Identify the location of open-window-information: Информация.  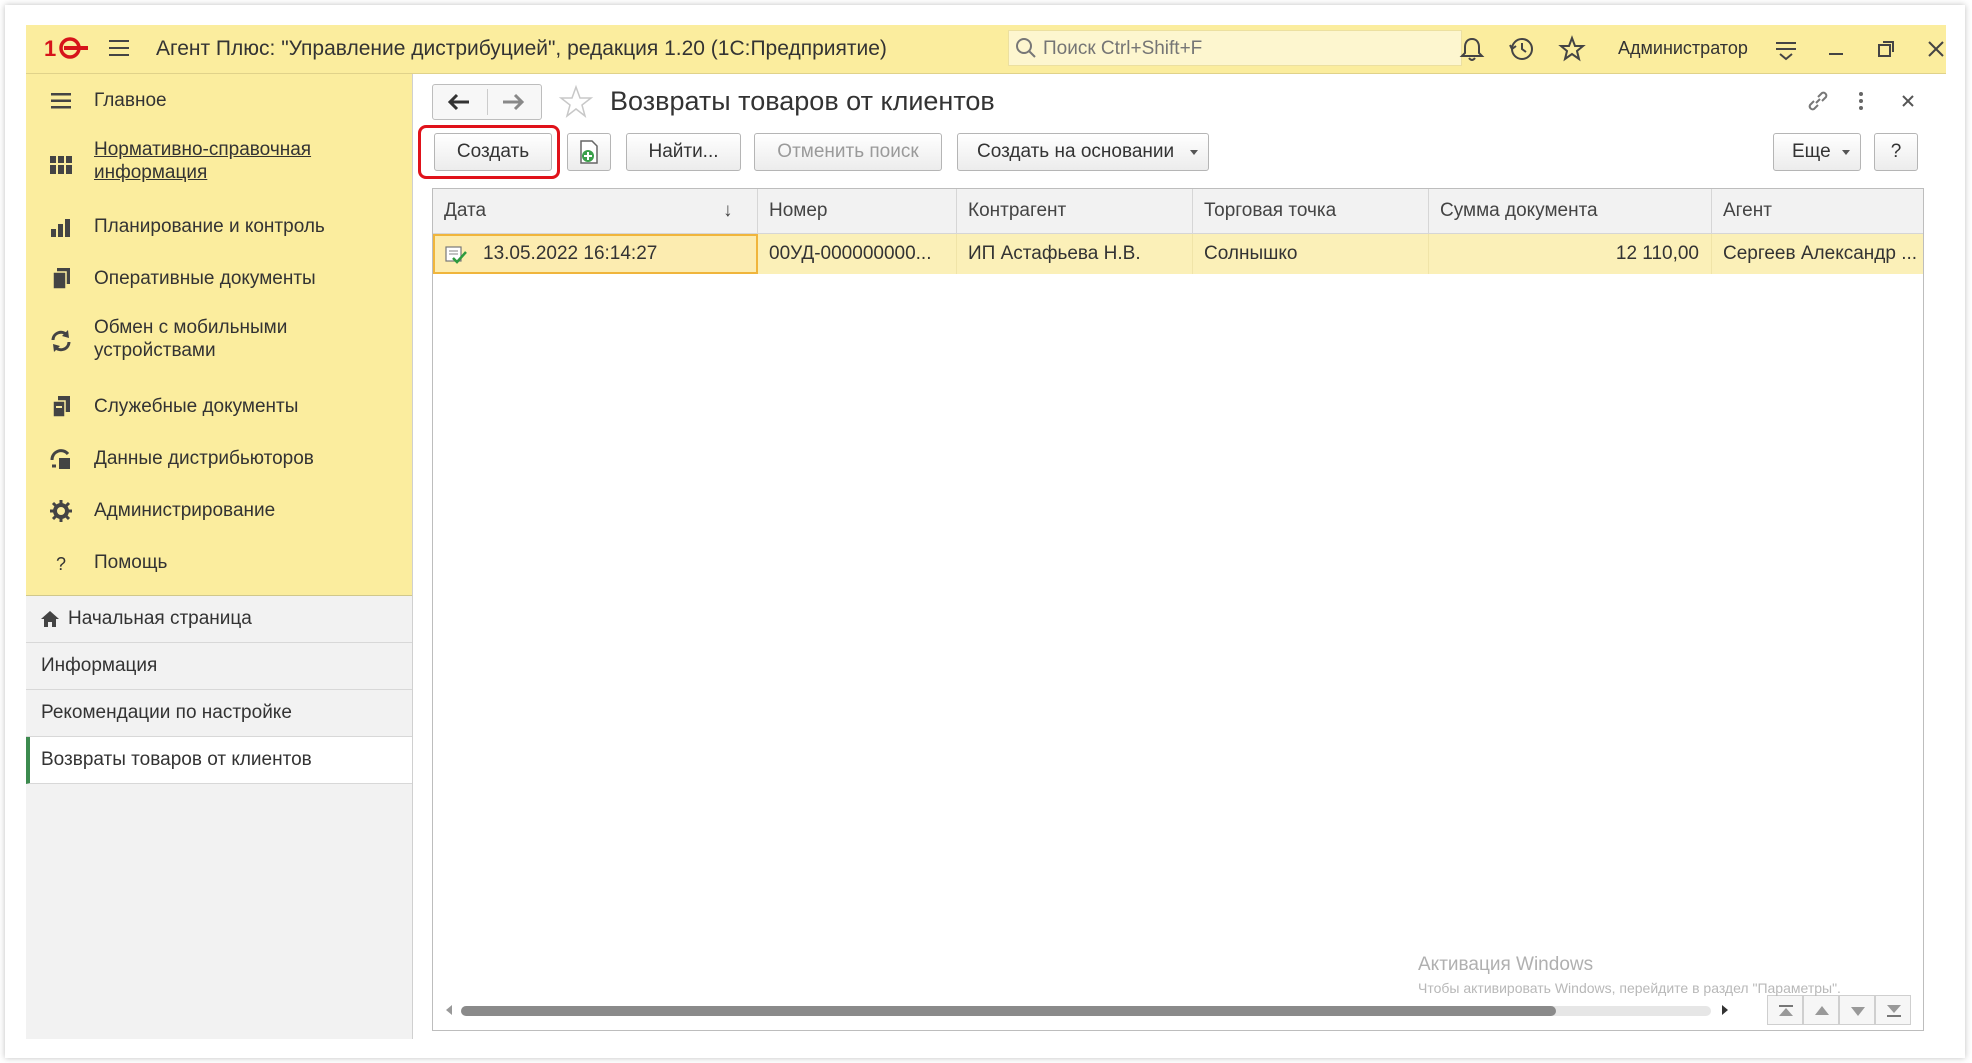
(219, 666).